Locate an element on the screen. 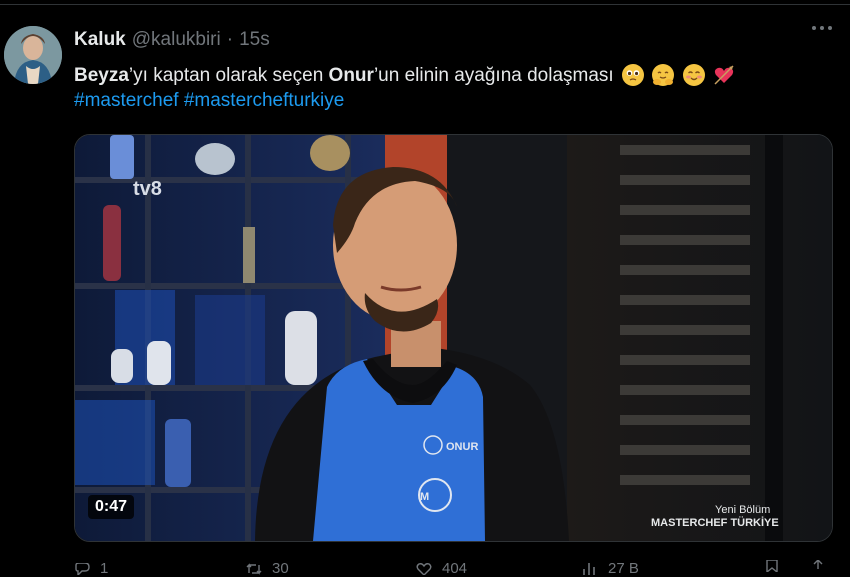 Image resolution: width=850 pixels, height=577 pixels. hugging-emoji is located at coordinates (663, 75).